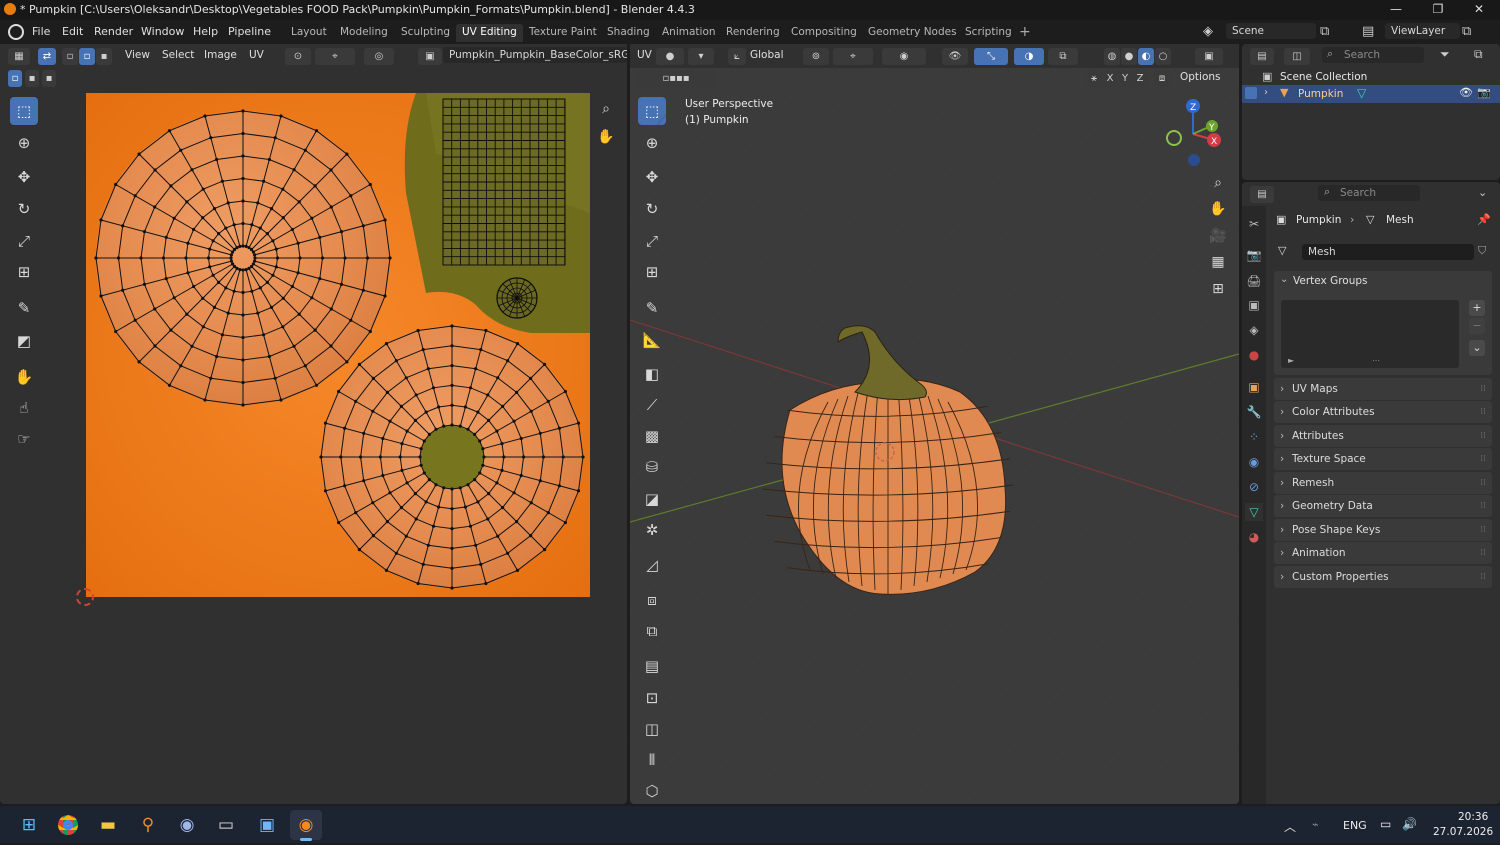  Describe the element at coordinates (68, 825) in the screenshot. I see `chrome-icon` at that location.